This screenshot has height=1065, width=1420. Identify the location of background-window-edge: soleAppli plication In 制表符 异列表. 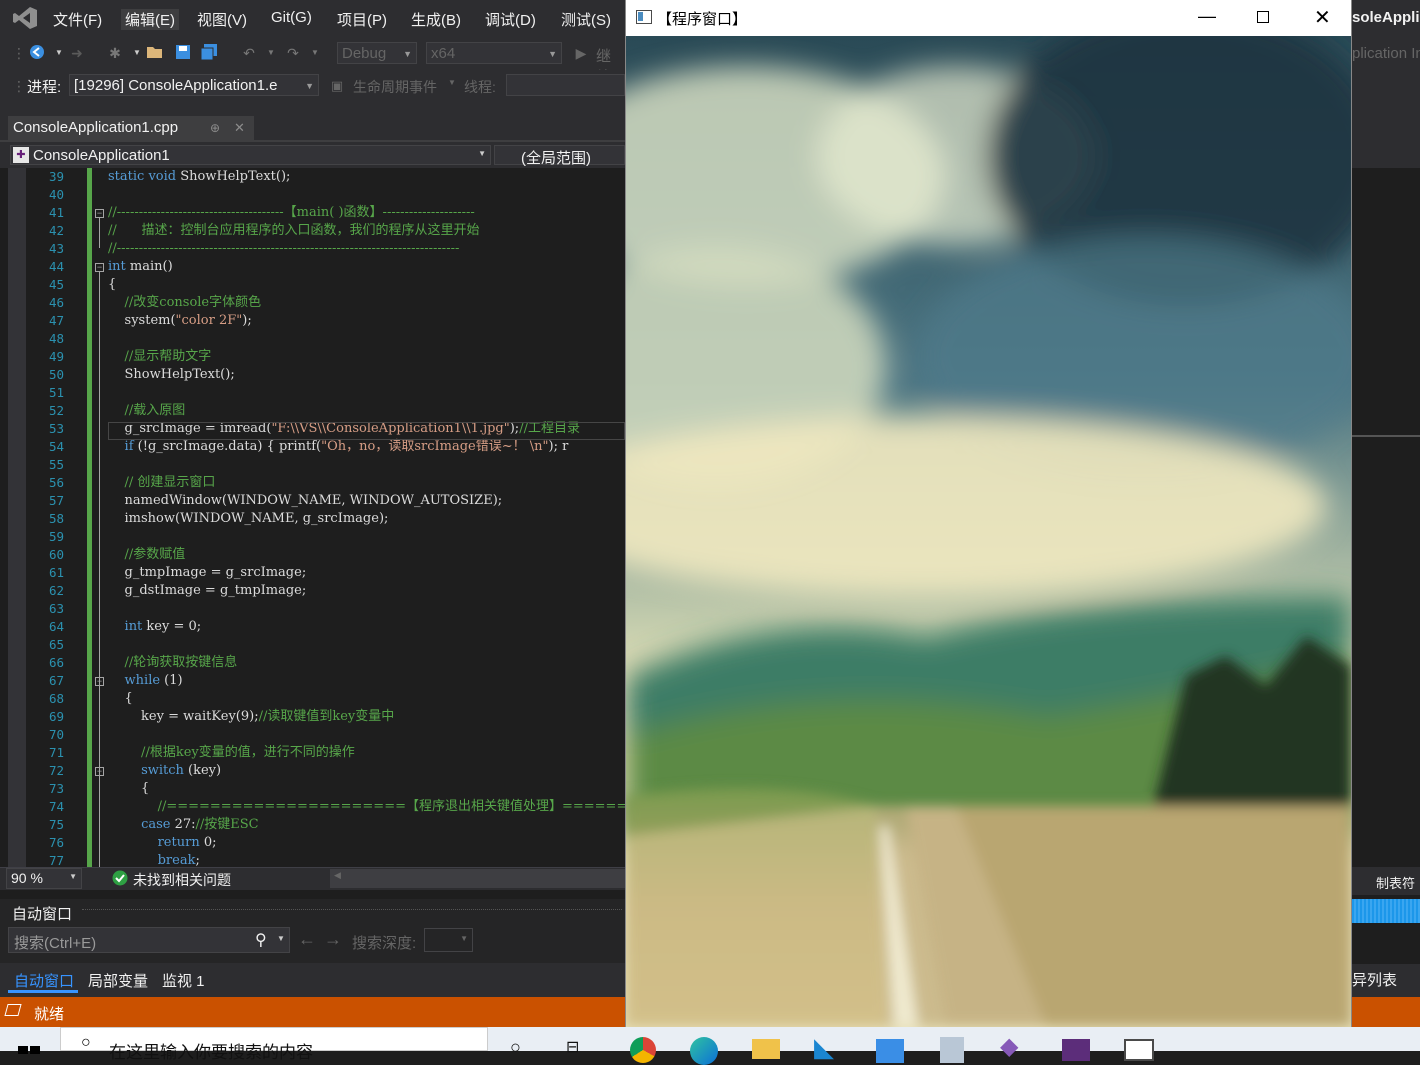
(1386, 513).